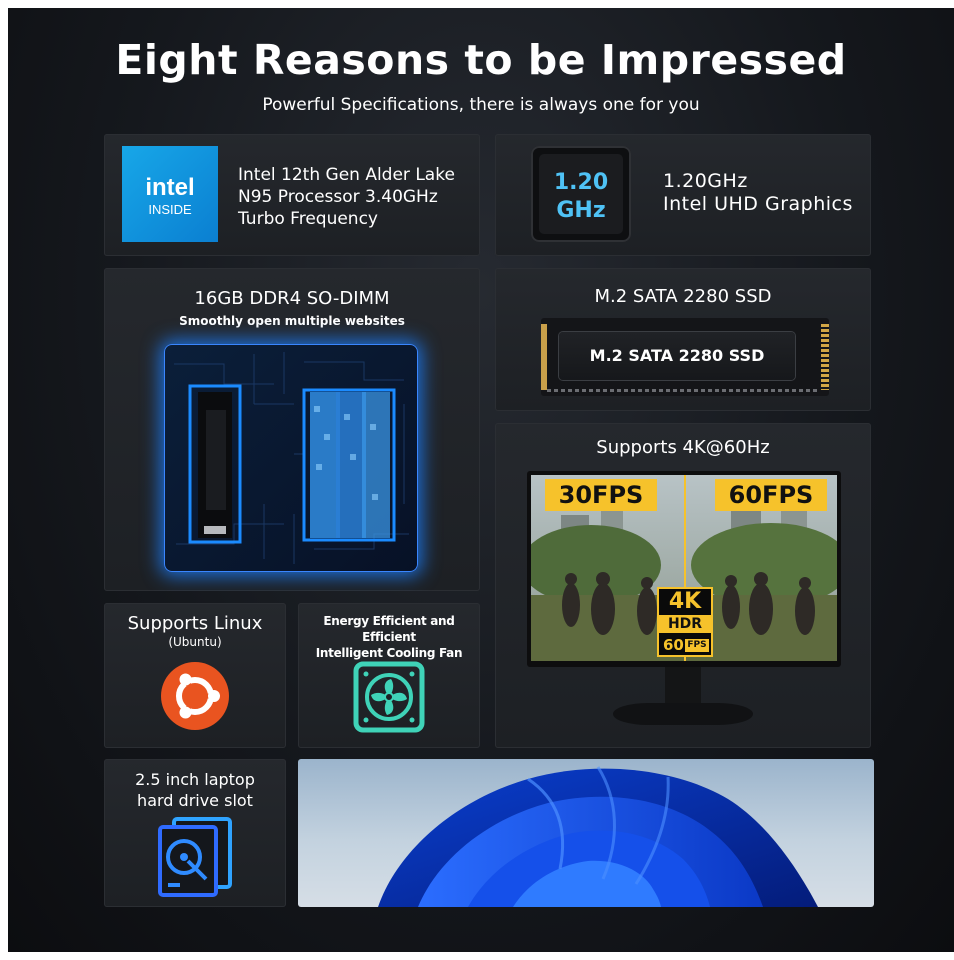 The image size is (954, 960). What do you see at coordinates (291, 458) in the screenshot?
I see `memory-module-image` at bounding box center [291, 458].